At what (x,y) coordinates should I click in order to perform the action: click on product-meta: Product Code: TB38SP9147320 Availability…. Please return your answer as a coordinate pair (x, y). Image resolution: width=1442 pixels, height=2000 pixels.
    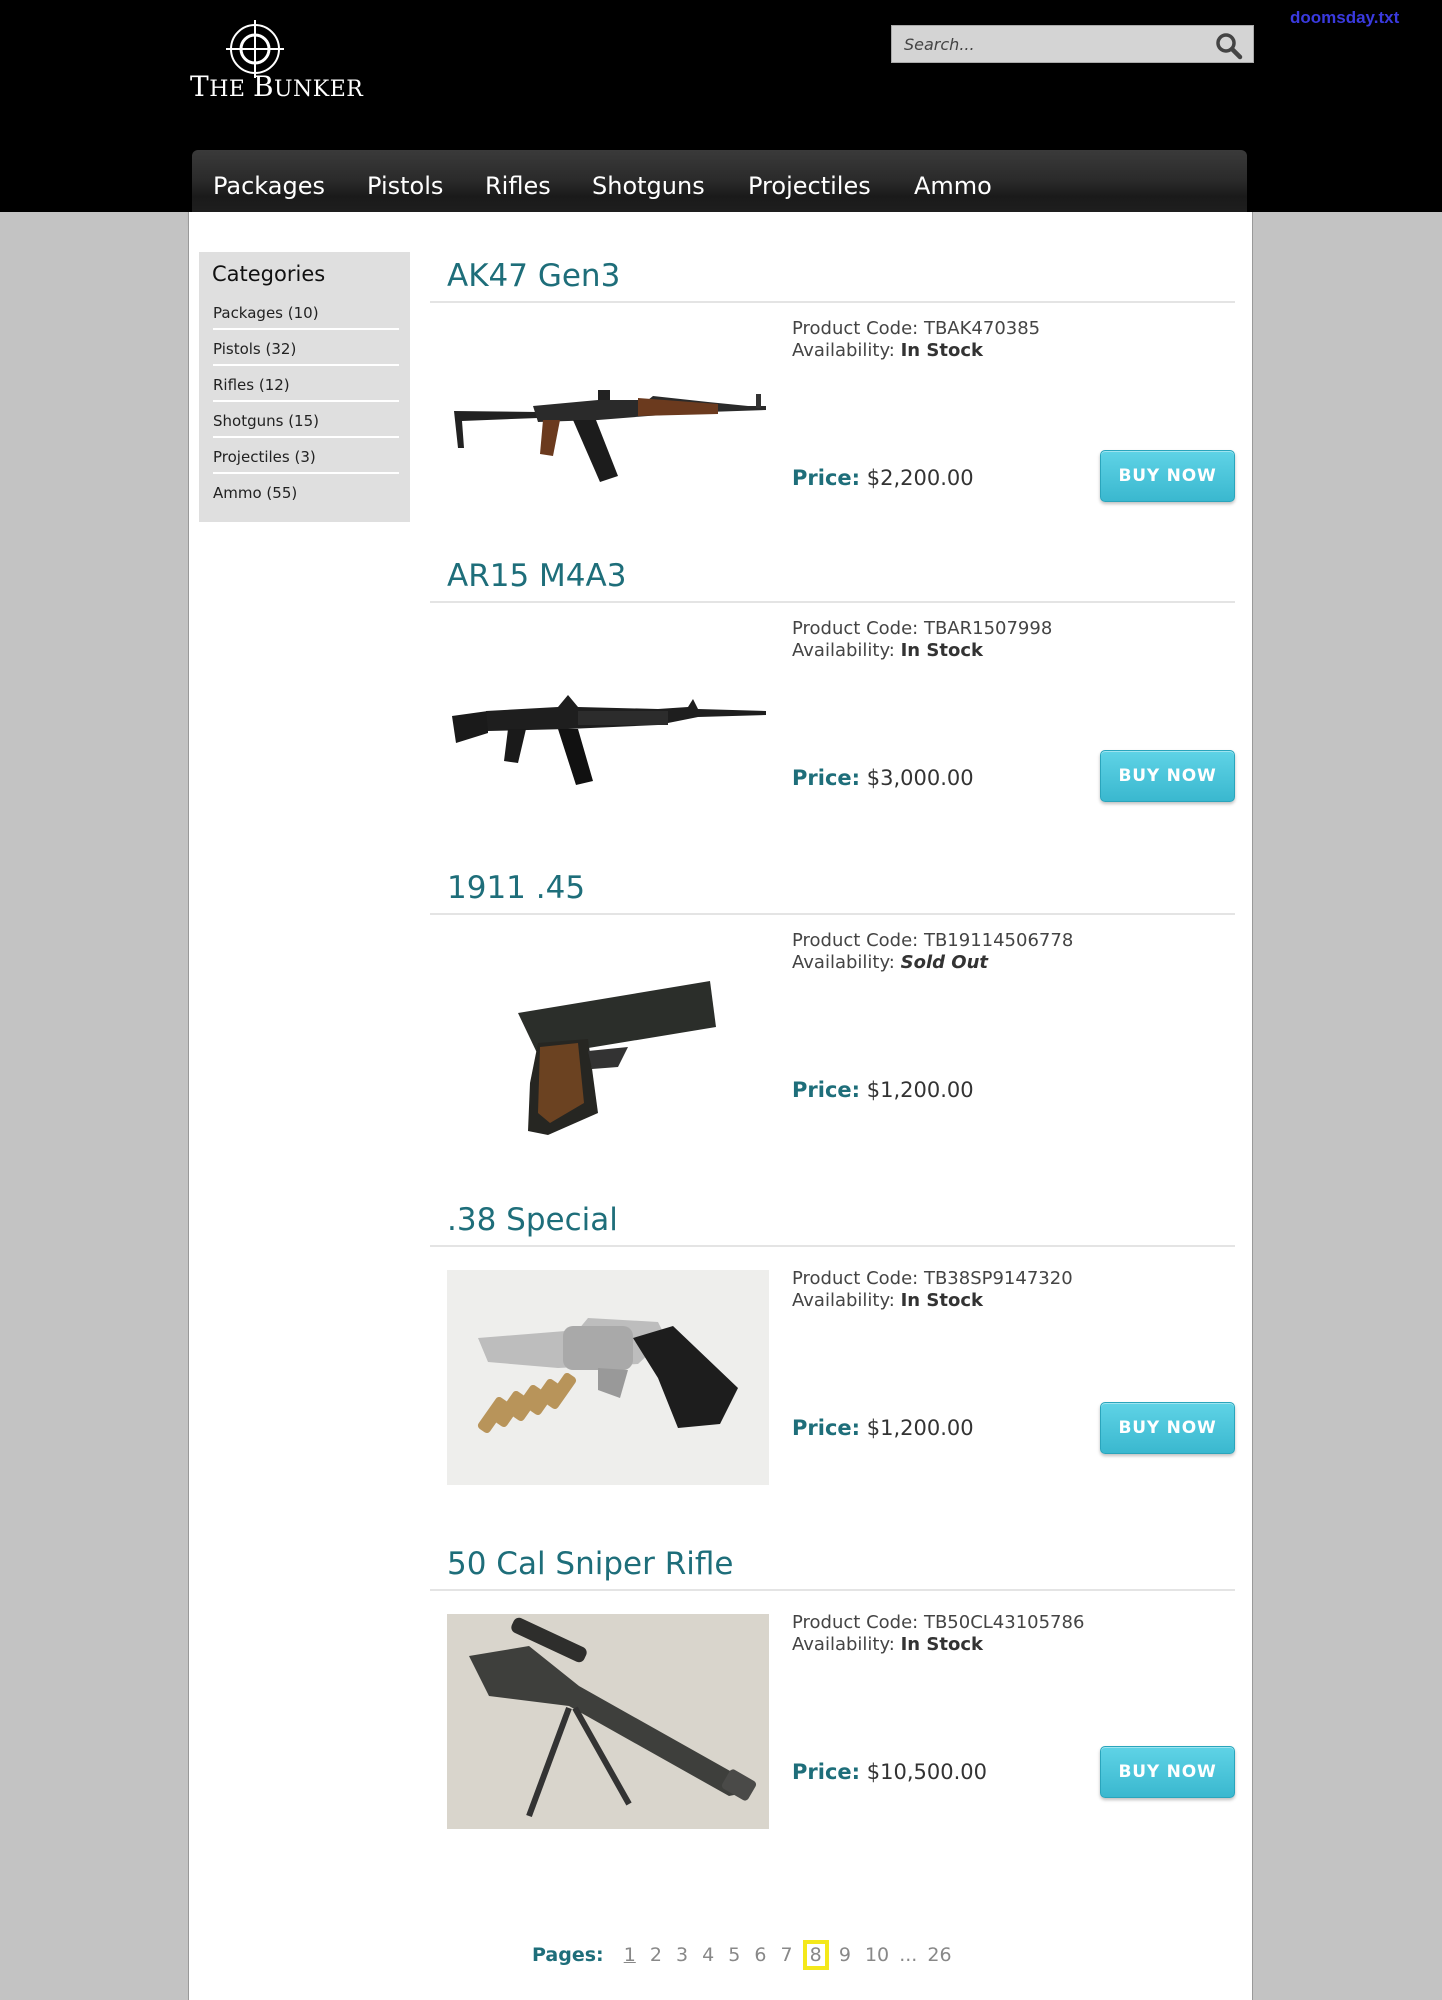
    Looking at the image, I should click on (932, 1290).